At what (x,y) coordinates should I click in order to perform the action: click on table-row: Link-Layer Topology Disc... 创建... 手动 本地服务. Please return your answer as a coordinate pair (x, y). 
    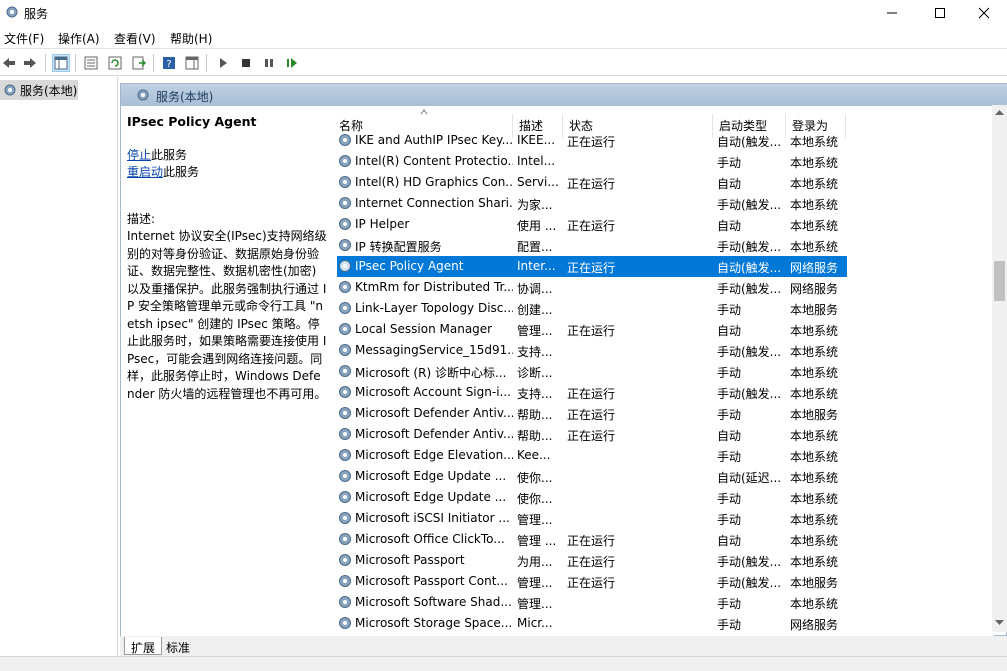
    Looking at the image, I should click on (592, 308).